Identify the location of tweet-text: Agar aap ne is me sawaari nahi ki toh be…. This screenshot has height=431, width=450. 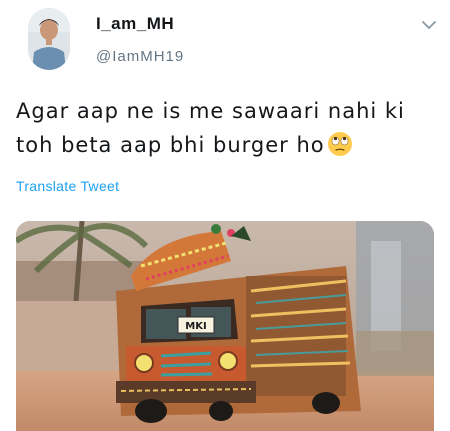
(226, 128).